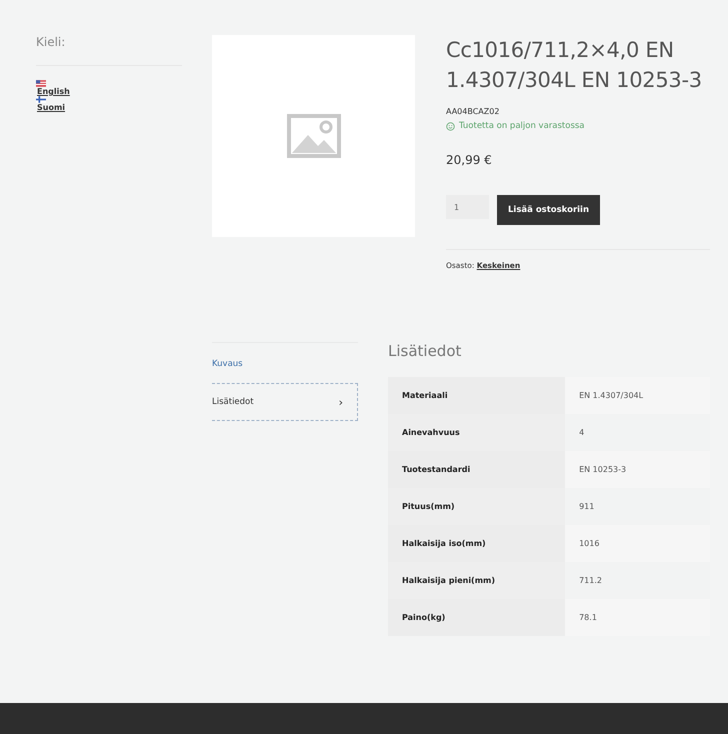 This screenshot has width=728, height=734. What do you see at coordinates (574, 65) in the screenshot?
I see `product-title: Cc1016/711,2×4,0 EN 1.4307/304L EN 10253-3` at bounding box center [574, 65].